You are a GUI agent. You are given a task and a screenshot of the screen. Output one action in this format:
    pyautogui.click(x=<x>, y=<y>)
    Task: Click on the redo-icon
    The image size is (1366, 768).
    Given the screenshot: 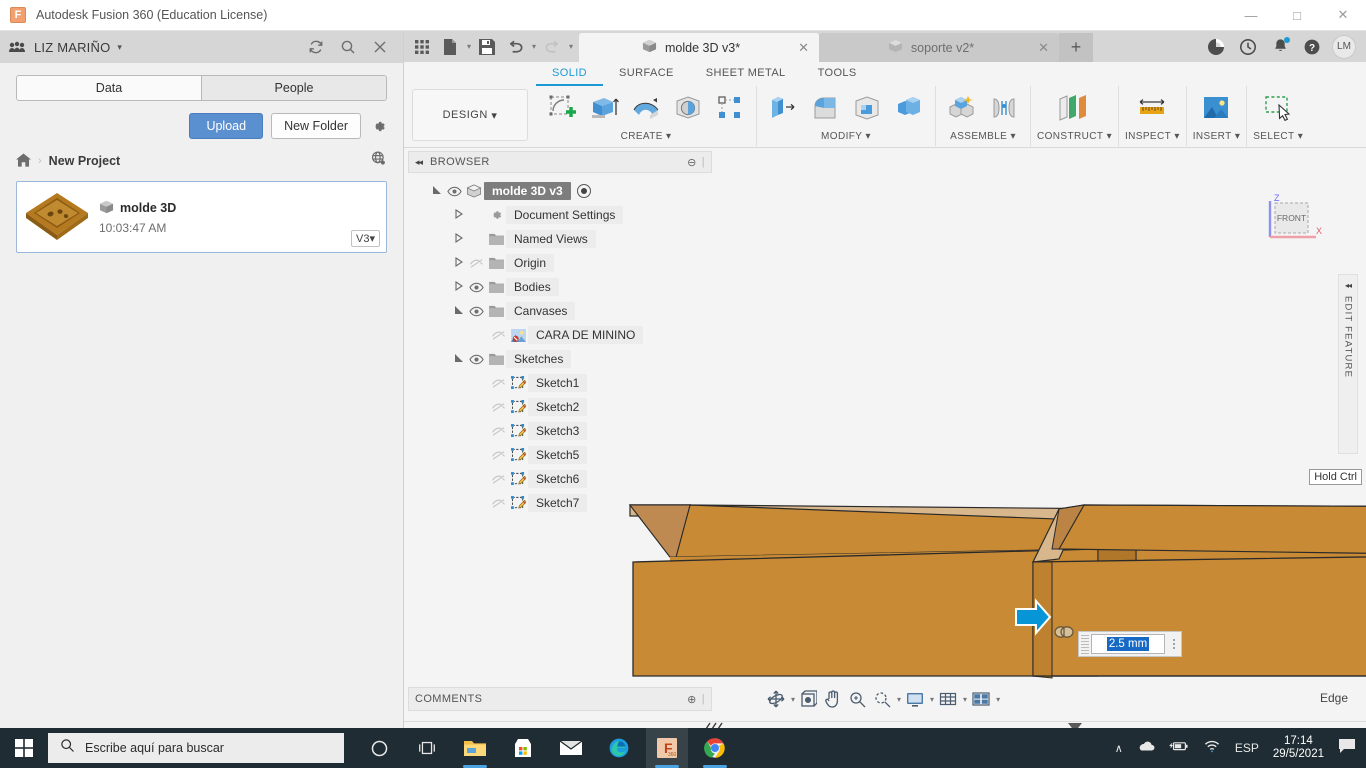 What is the action you would take?
    pyautogui.click(x=552, y=47)
    